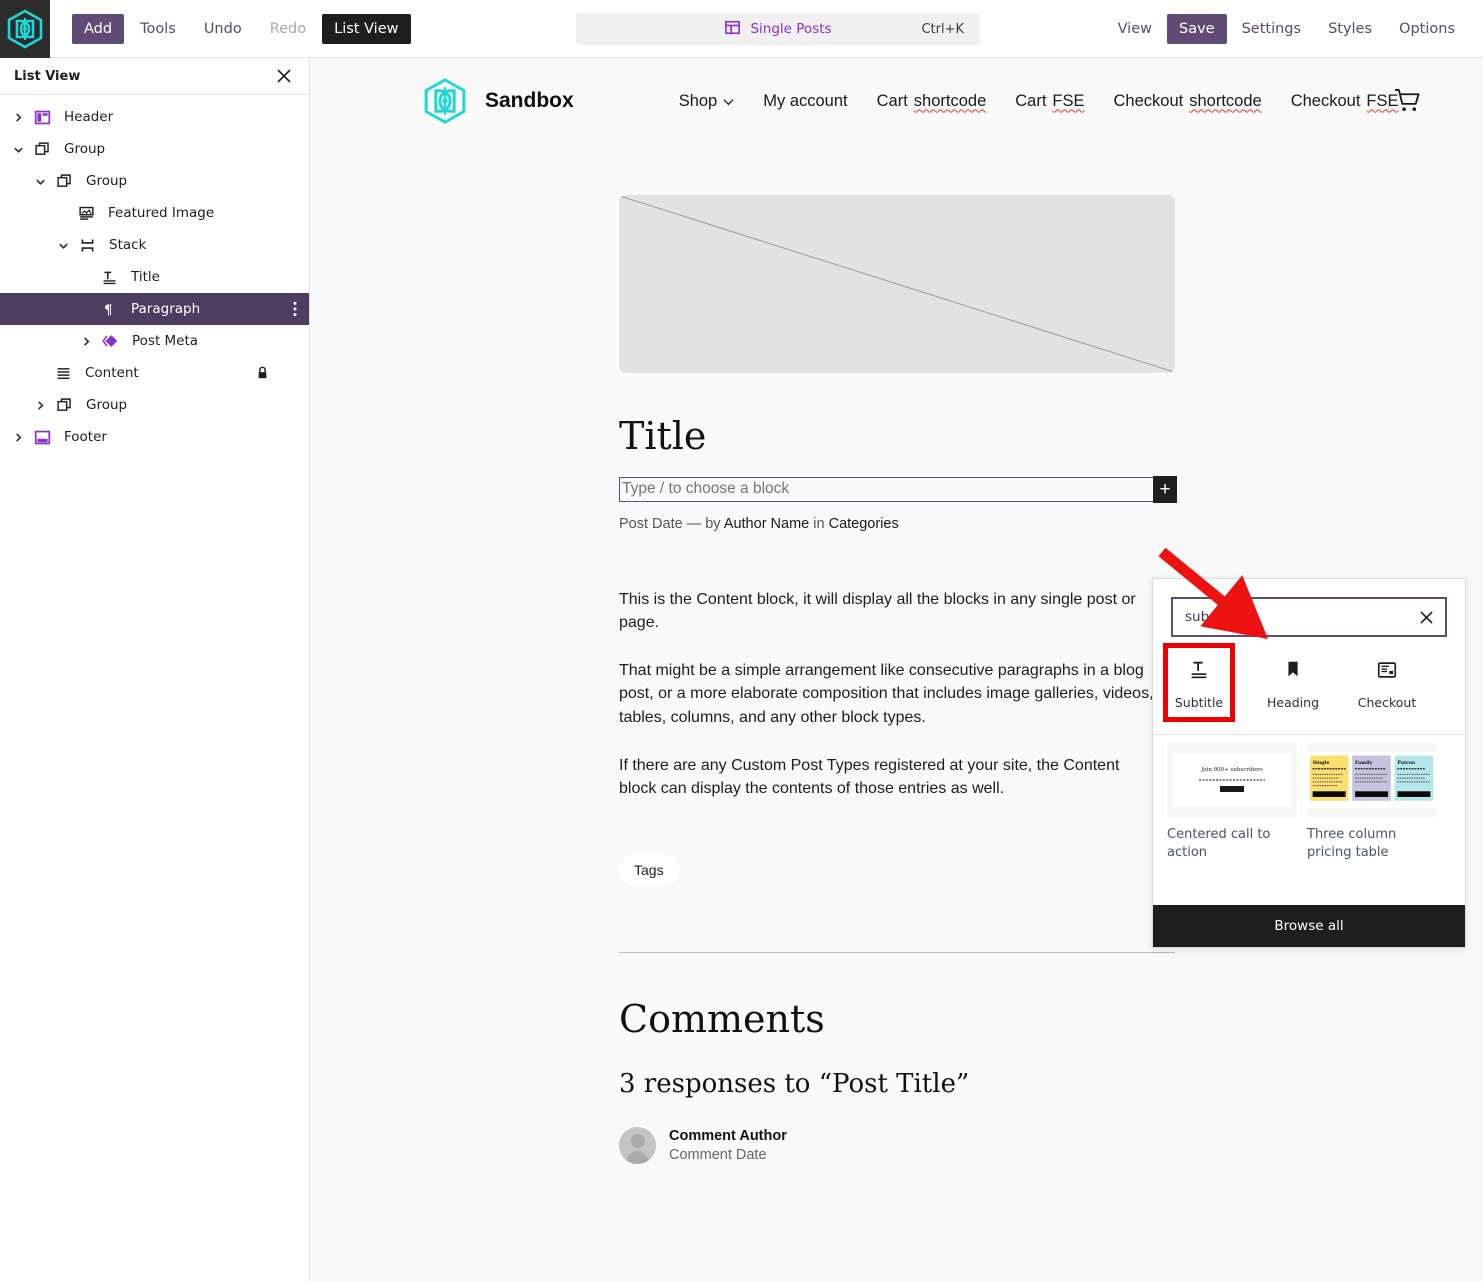 Image resolution: width=1483 pixels, height=1281 pixels. Describe the element at coordinates (87, 245) in the screenshot. I see `stack-block-icon` at that location.